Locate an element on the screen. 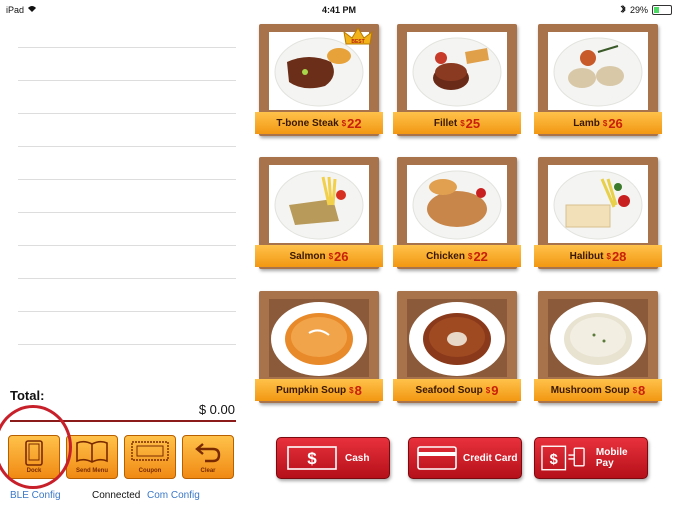 The height and width of the screenshot is (505, 678). dock-button: Dock is located at coordinates (34, 457).